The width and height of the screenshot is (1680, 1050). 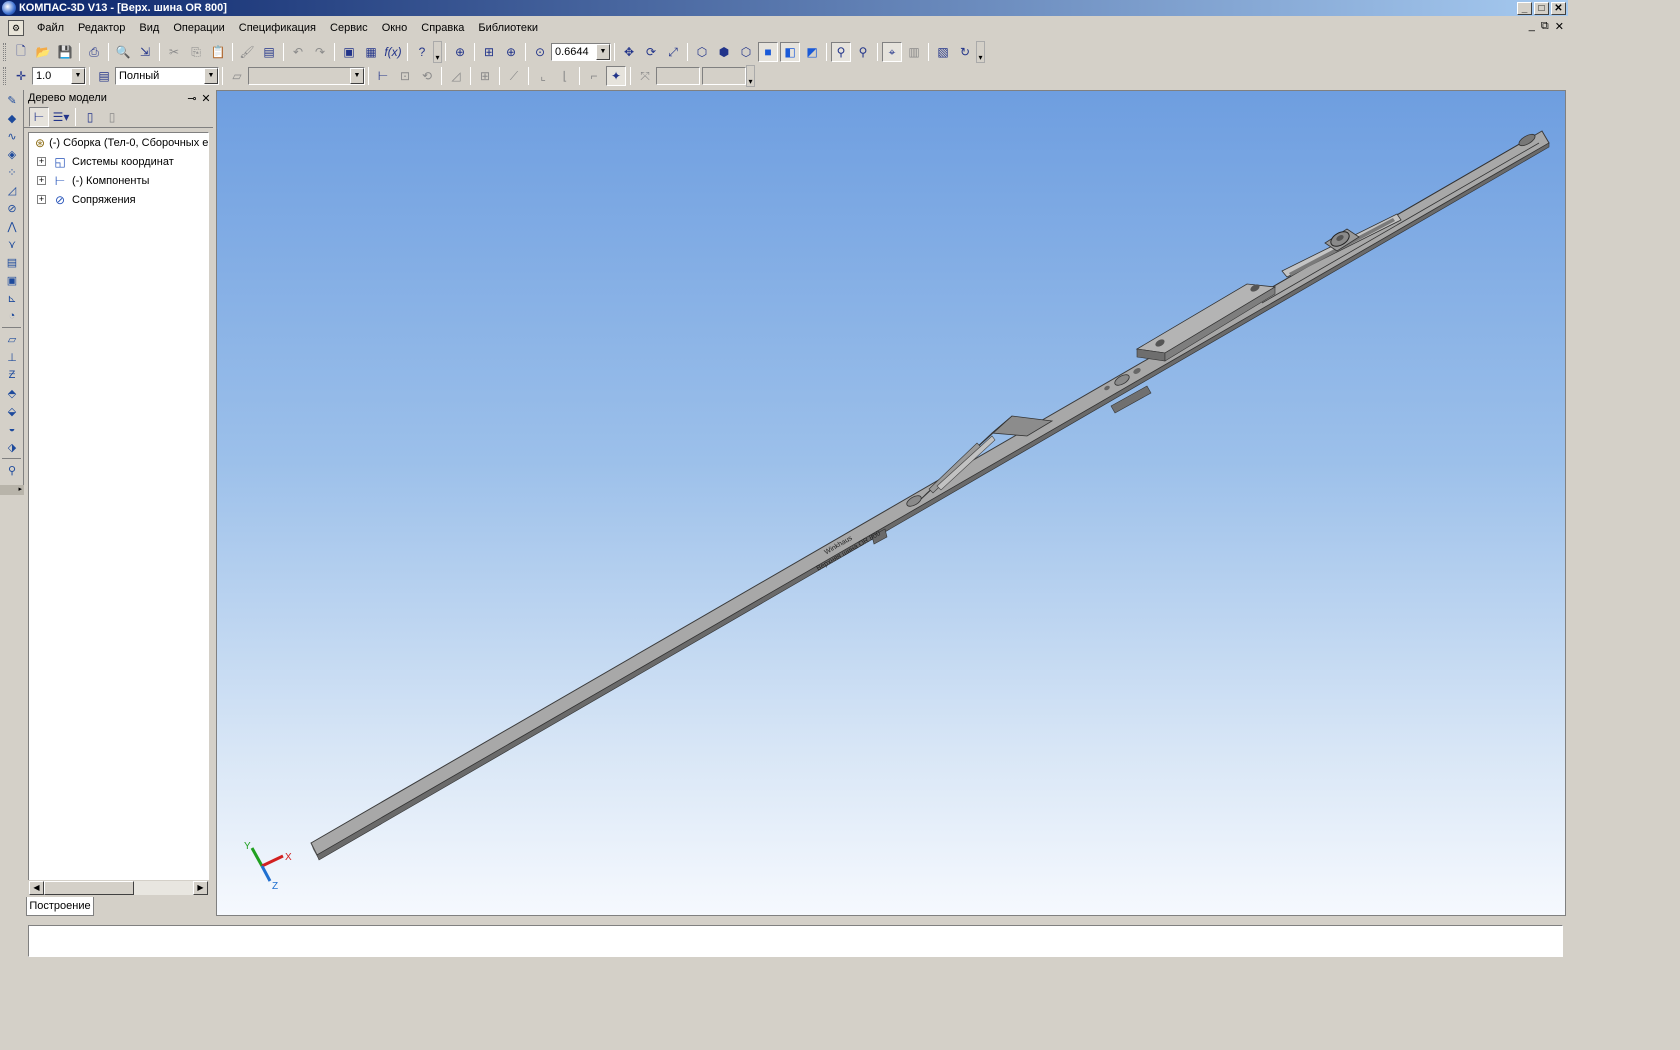 What do you see at coordinates (456, 76) in the screenshot?
I see `plane-icon: ◿` at bounding box center [456, 76].